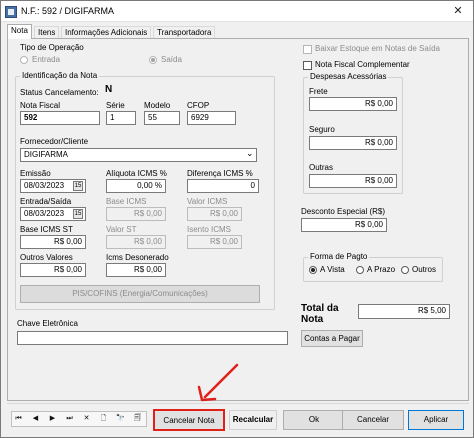 Image resolution: width=474 pixels, height=438 pixels. I want to click on serie-label: Série, so click(115, 105).